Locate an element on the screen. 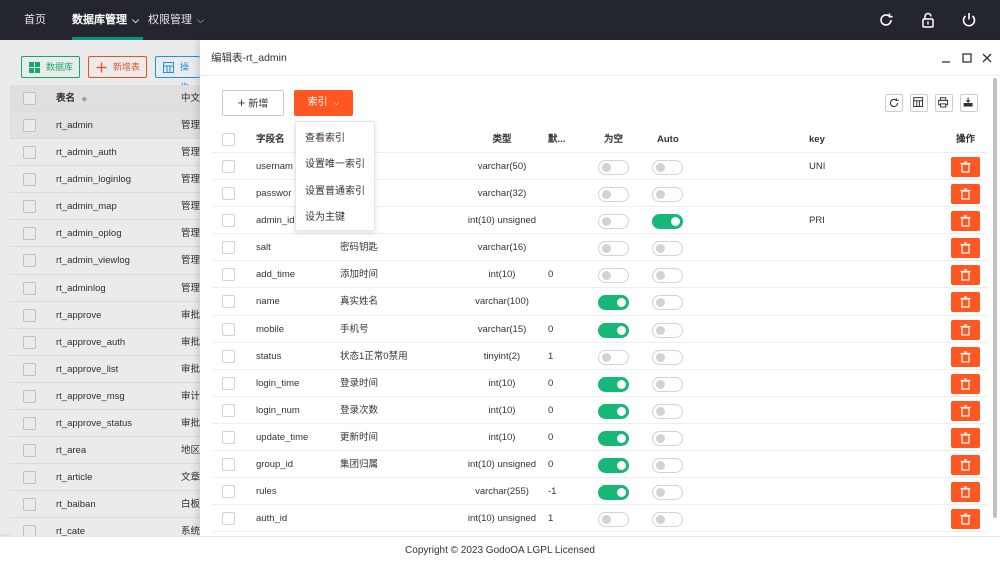 This screenshot has height=564, width=1000. field-type-cell: varchar(100) is located at coordinates (502, 301).